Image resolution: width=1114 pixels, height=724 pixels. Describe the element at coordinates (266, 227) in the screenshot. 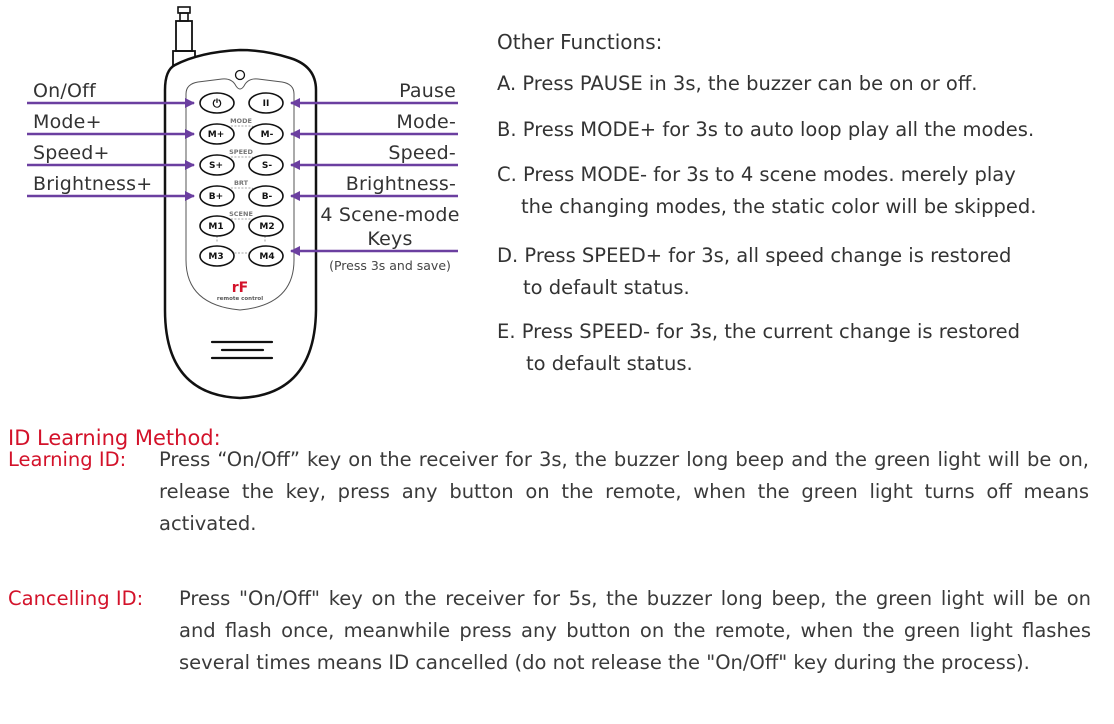

I see `m2-label: M2` at that location.